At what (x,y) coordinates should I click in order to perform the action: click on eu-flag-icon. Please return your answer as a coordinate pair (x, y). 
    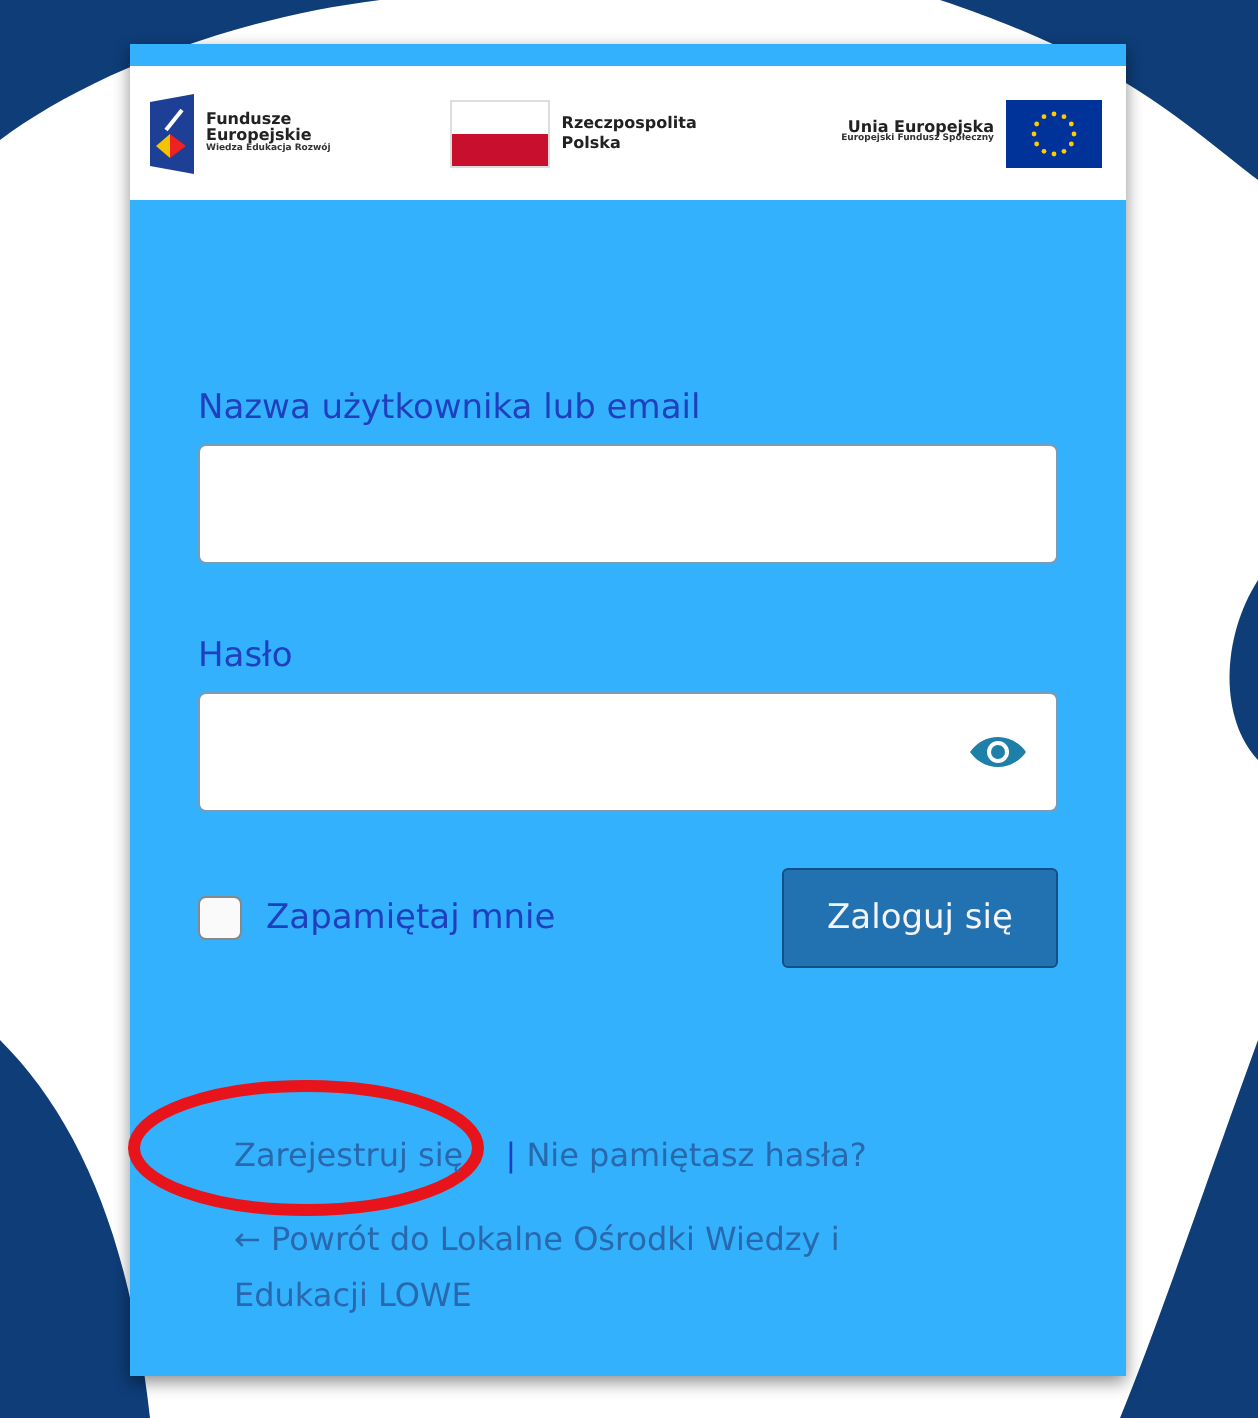
    Looking at the image, I should click on (1054, 133).